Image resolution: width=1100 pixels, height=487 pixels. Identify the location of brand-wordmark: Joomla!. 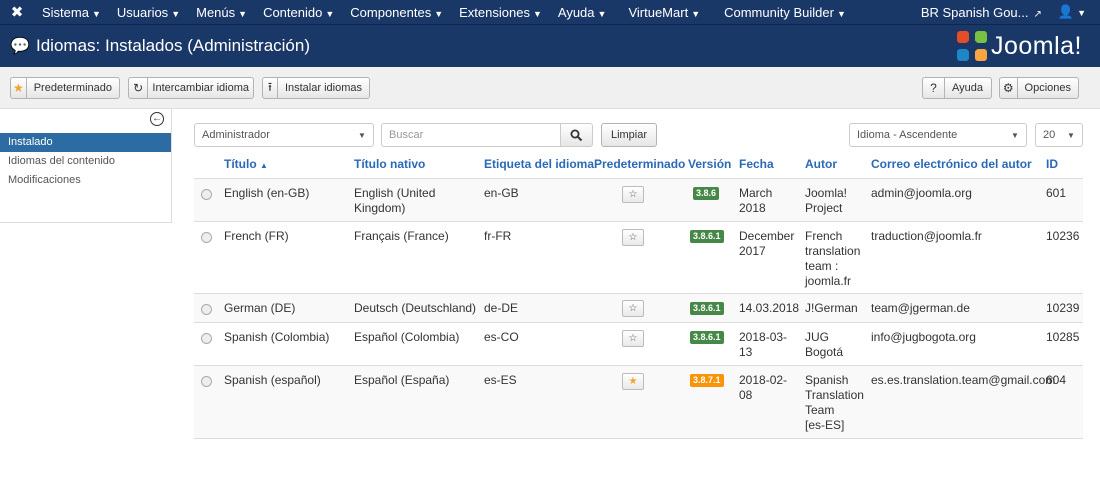
(1036, 45).